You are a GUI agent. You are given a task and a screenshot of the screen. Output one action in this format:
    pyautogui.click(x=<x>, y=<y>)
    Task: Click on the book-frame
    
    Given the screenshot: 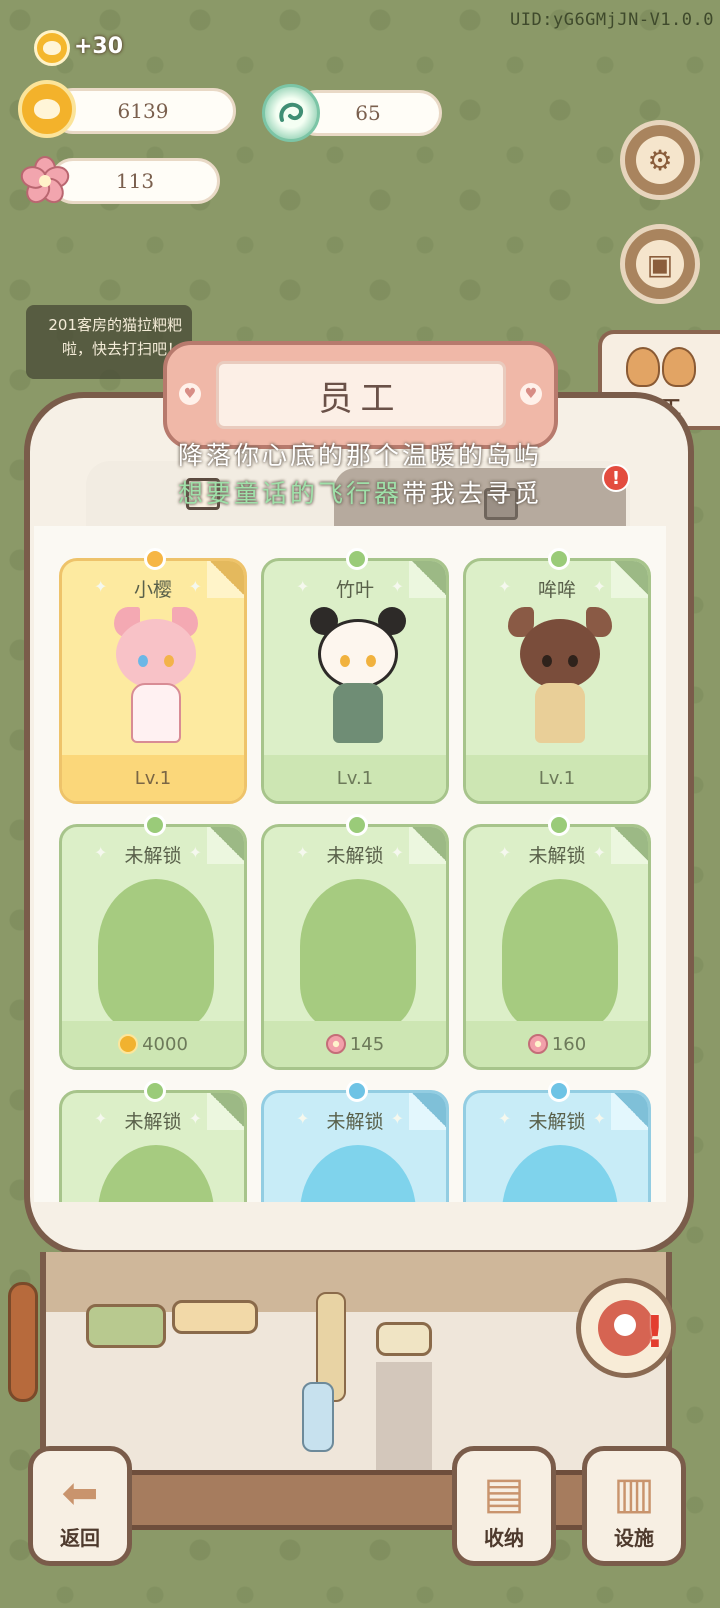 What is the action you would take?
    pyautogui.click(x=360, y=1500)
    